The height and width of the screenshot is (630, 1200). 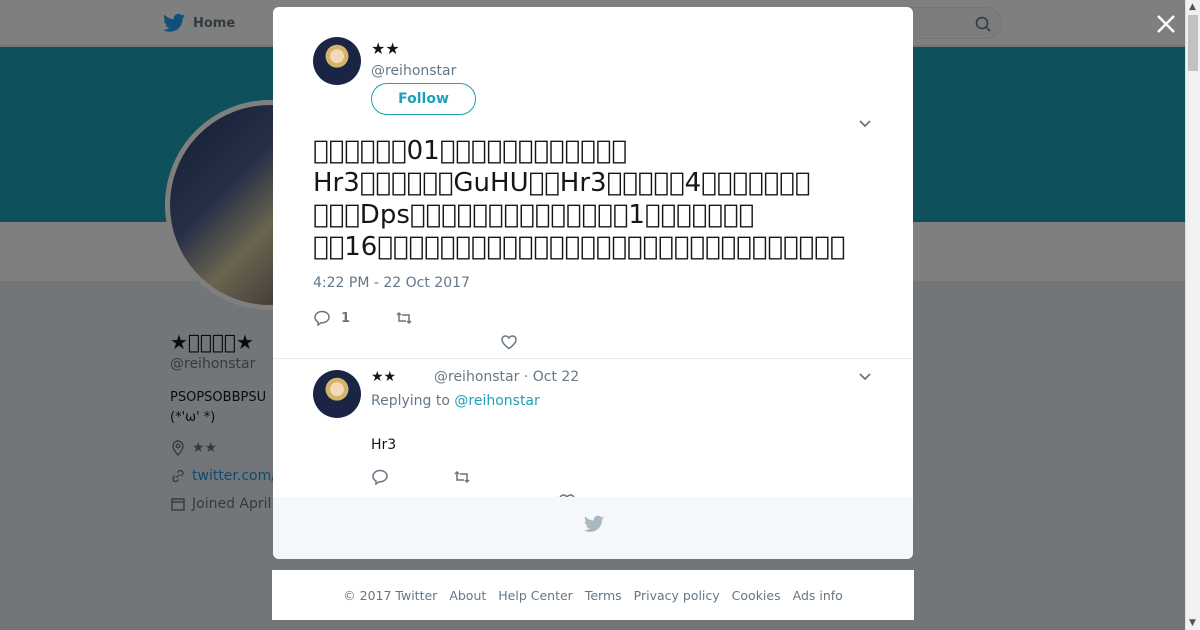 What do you see at coordinates (603, 595) in the screenshot?
I see `footer-terms-link: Terms` at bounding box center [603, 595].